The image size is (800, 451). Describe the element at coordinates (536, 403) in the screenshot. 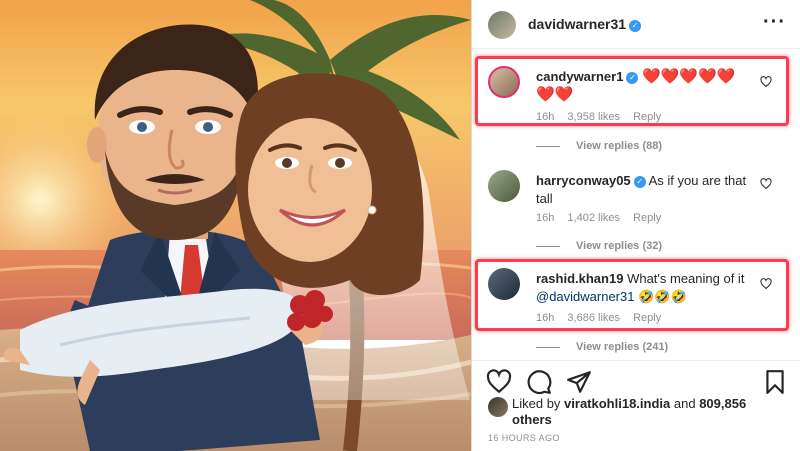

I see `liked-by-prefix: Liked by` at that location.